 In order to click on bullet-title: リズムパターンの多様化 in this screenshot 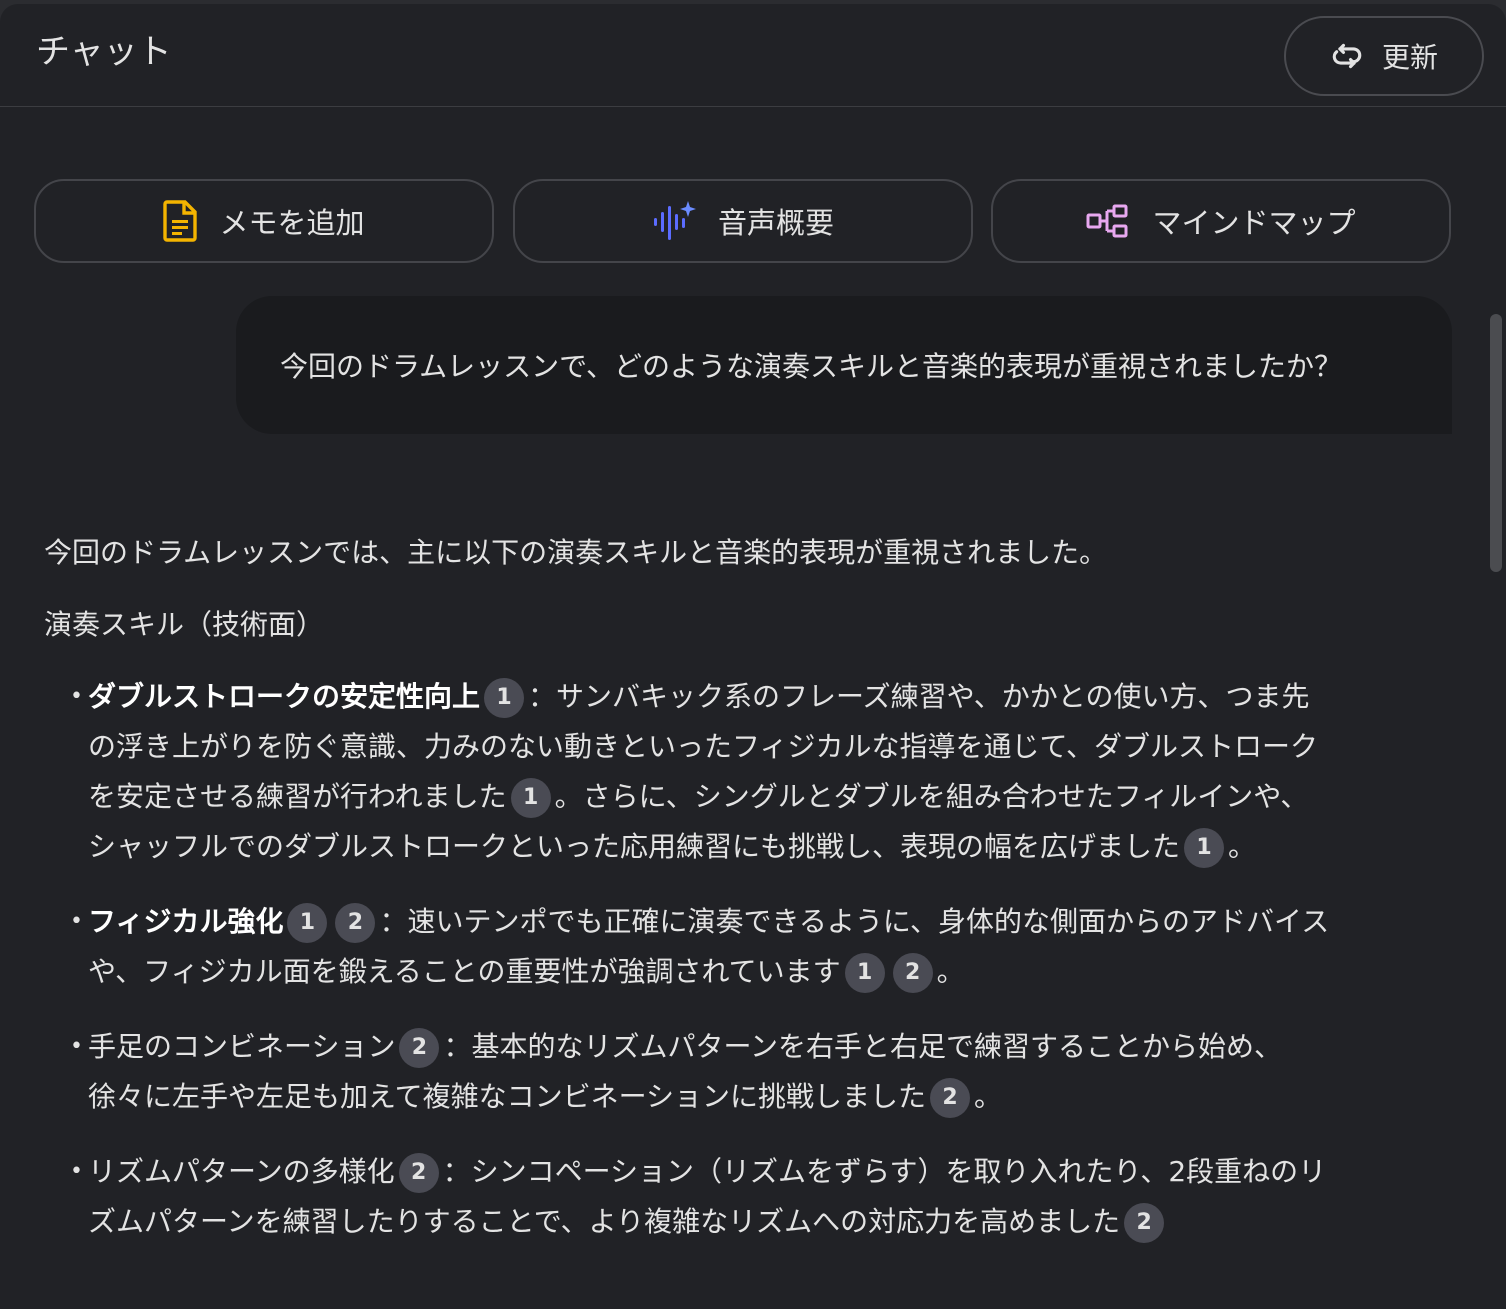, I will do `click(241, 1171)`.